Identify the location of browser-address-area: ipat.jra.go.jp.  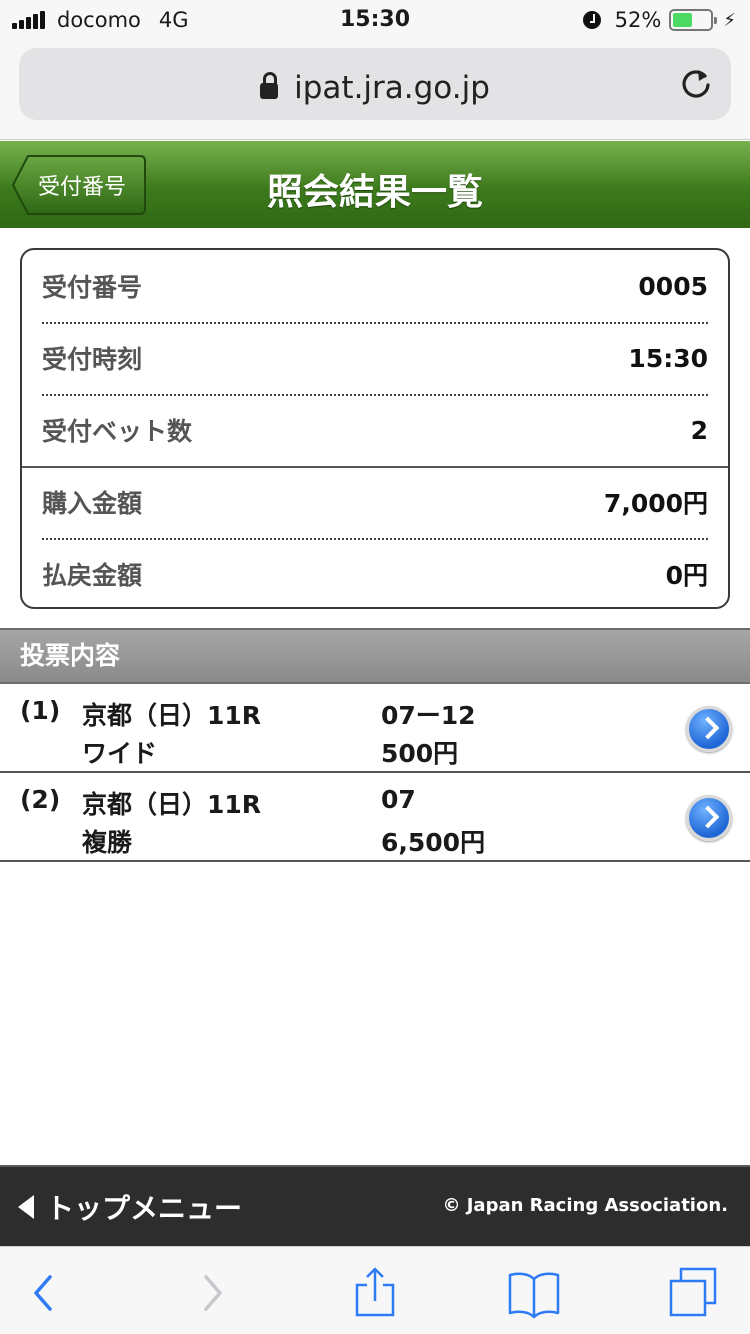
(375, 90).